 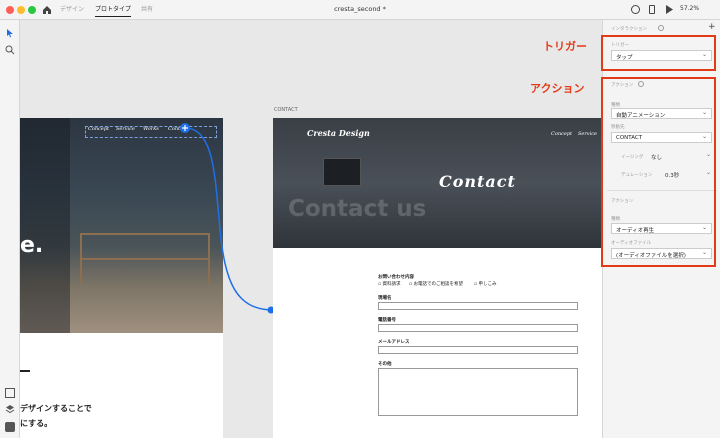 I want to click on body-text-line-1: デザインすることで, so click(x=56, y=408).